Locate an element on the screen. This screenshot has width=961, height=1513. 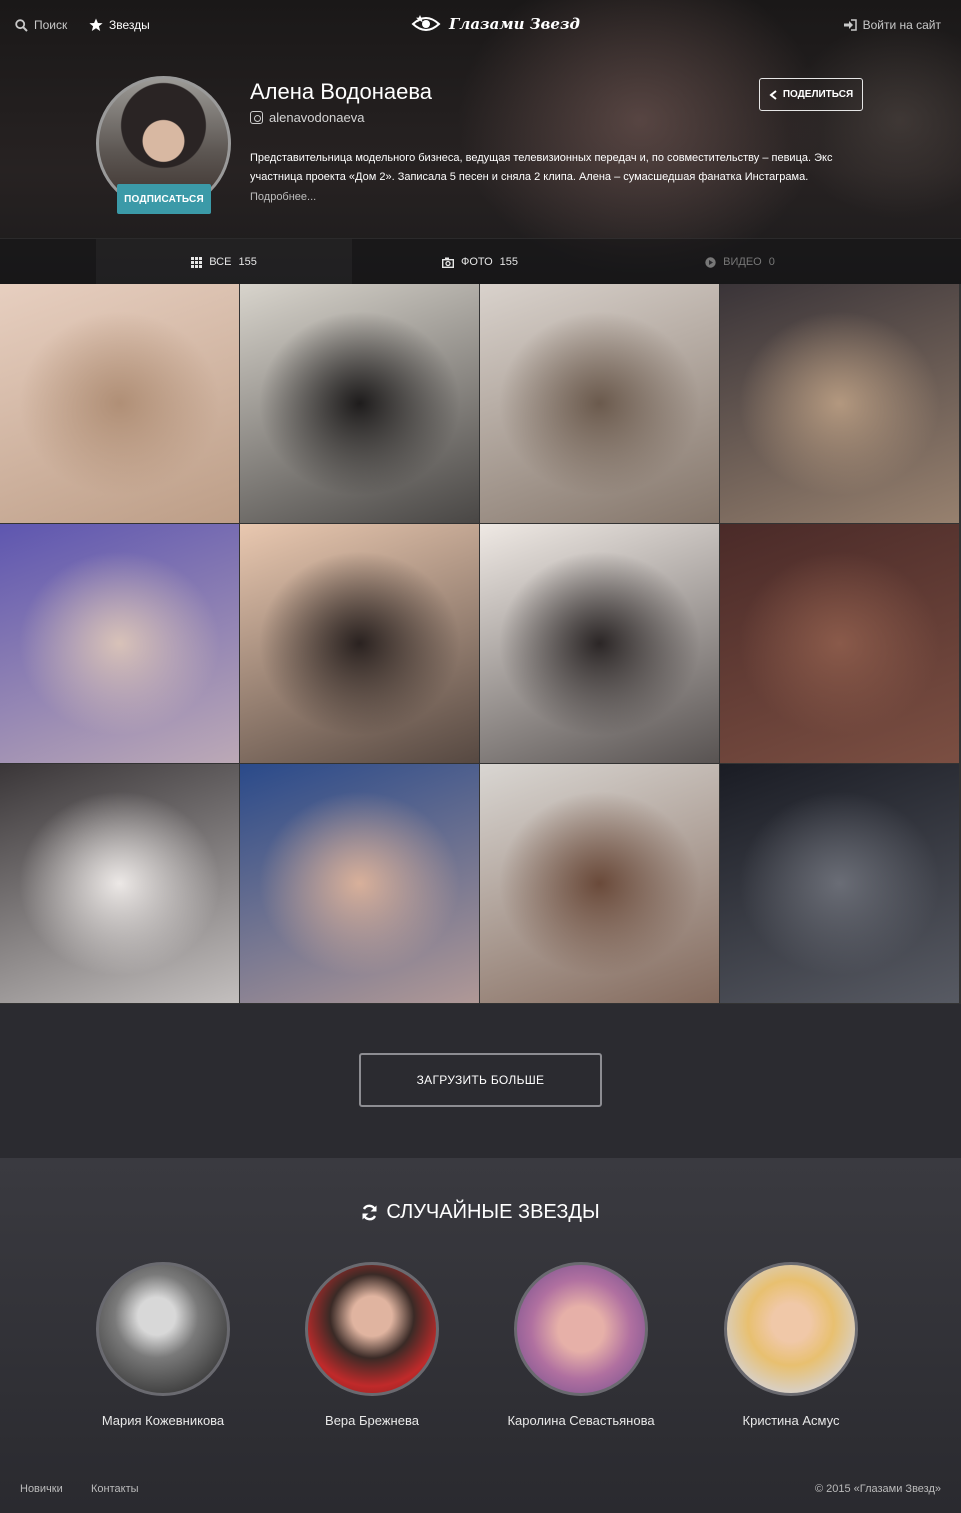
profile-handle: alenavodonaeva is located at coordinates (307, 117).